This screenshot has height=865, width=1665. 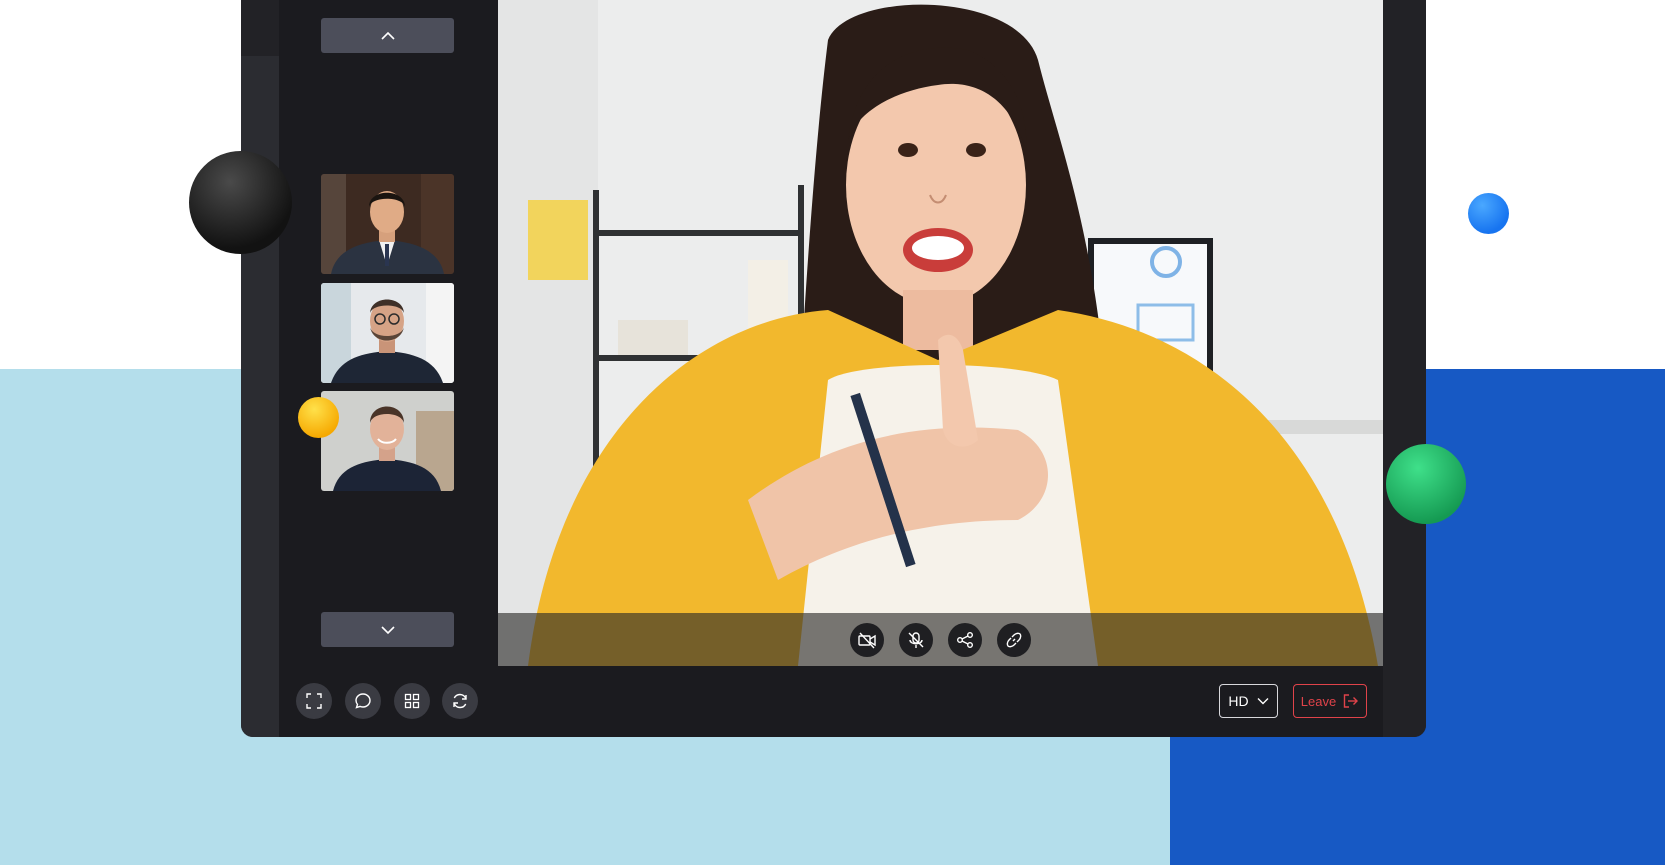 I want to click on fullscreen-icon, so click(x=314, y=701).